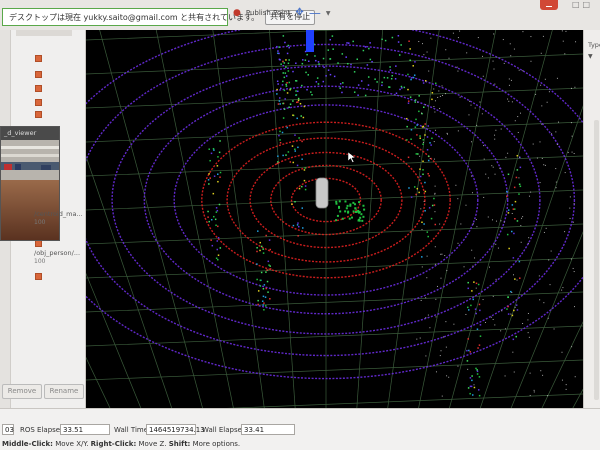 The height and width of the screenshot is (450, 600). What do you see at coordinates (328, 13) in the screenshot?
I see `chevron-down-icon: ▼` at bounding box center [328, 13].